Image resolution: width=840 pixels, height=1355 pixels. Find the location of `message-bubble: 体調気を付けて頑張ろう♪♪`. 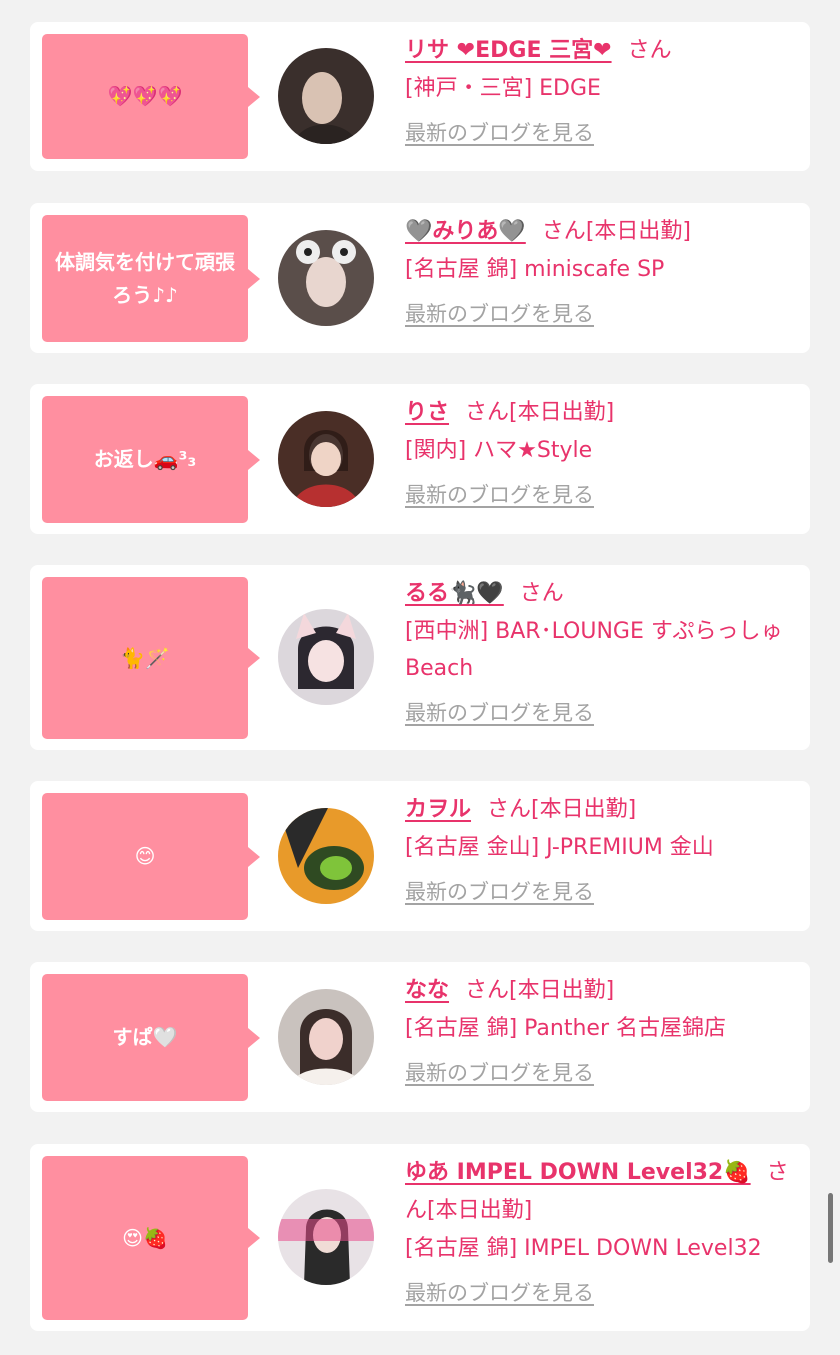

message-bubble: 体調気を付けて頑張ろう♪♪ is located at coordinates (151, 278).